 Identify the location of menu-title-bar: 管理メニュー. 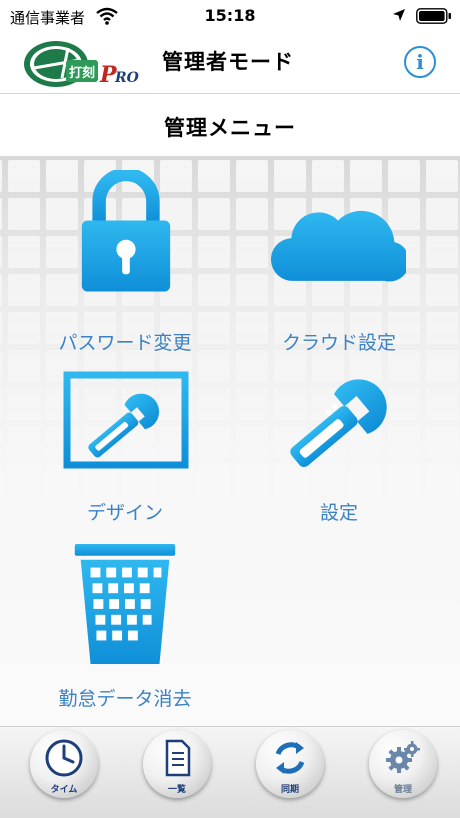
(230, 125).